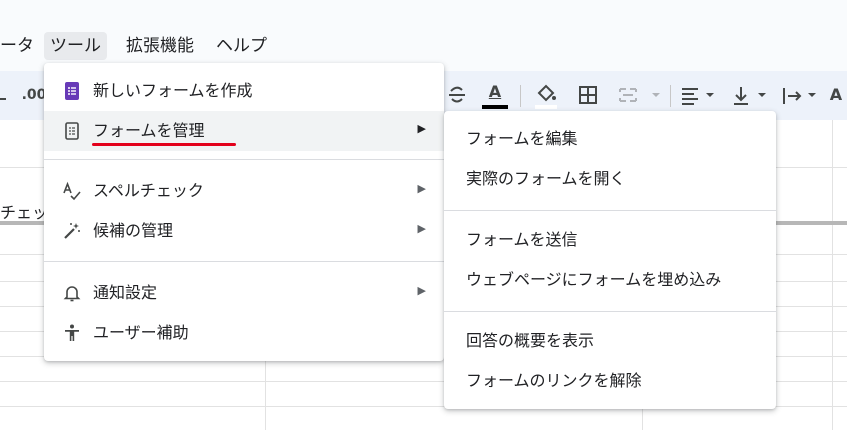 Image resolution: width=847 pixels, height=430 pixels. I want to click on submenu-item-label: ウェブページにフォームを埋め込み, so click(594, 279).